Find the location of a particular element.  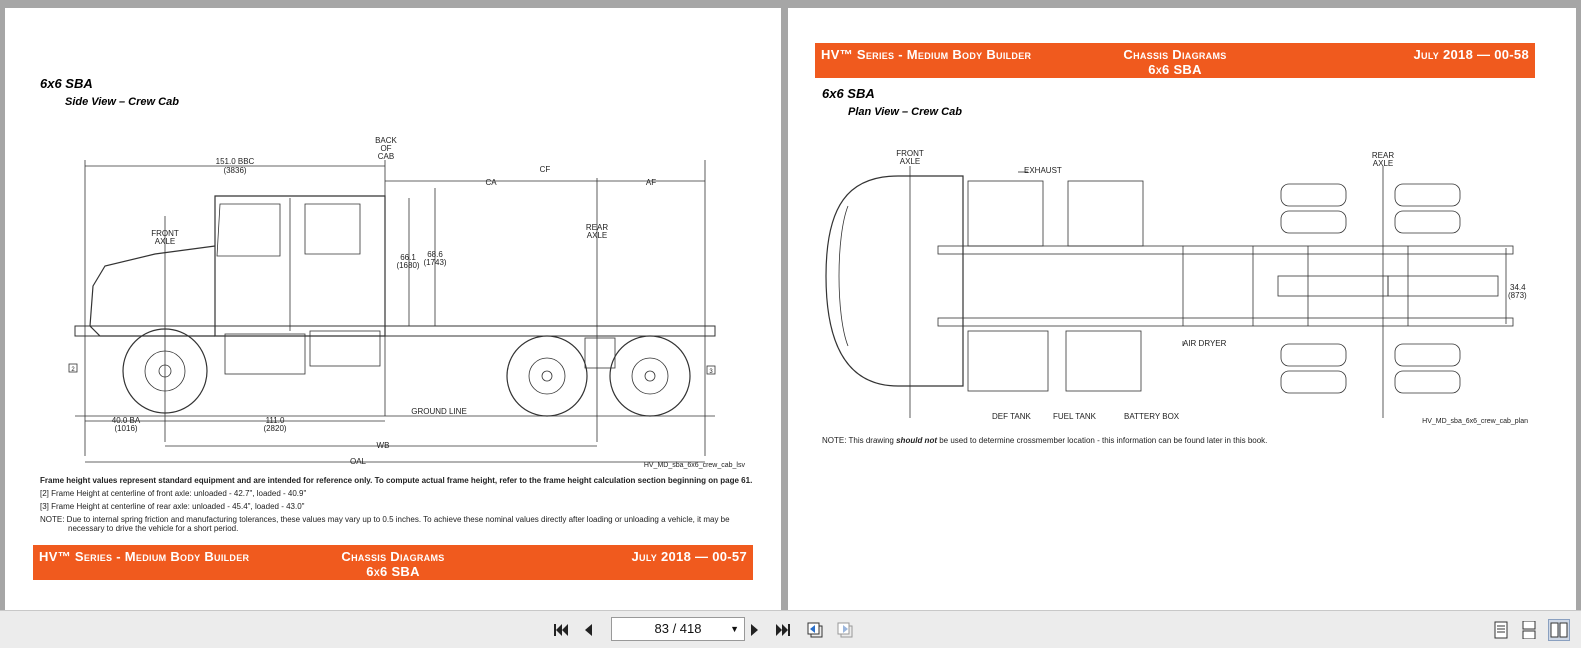

prev-page-button is located at coordinates (588, 630).